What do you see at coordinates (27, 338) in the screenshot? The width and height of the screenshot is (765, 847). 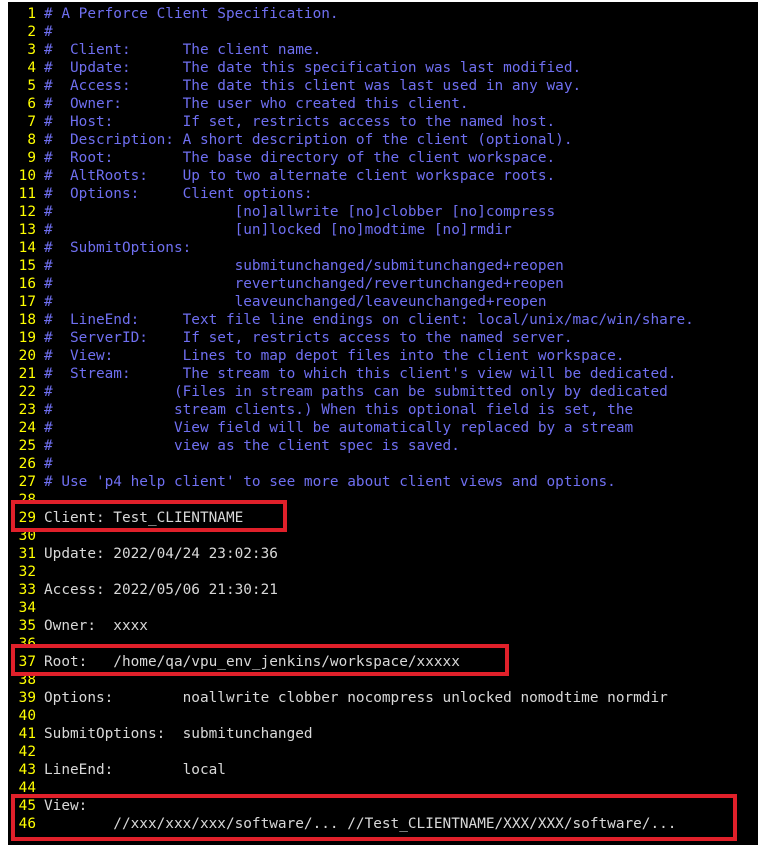 I see `line-number: 19` at bounding box center [27, 338].